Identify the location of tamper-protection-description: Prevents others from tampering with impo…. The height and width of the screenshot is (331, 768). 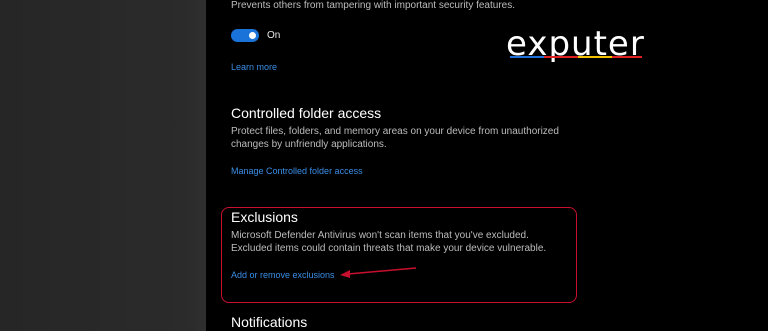
(373, 5).